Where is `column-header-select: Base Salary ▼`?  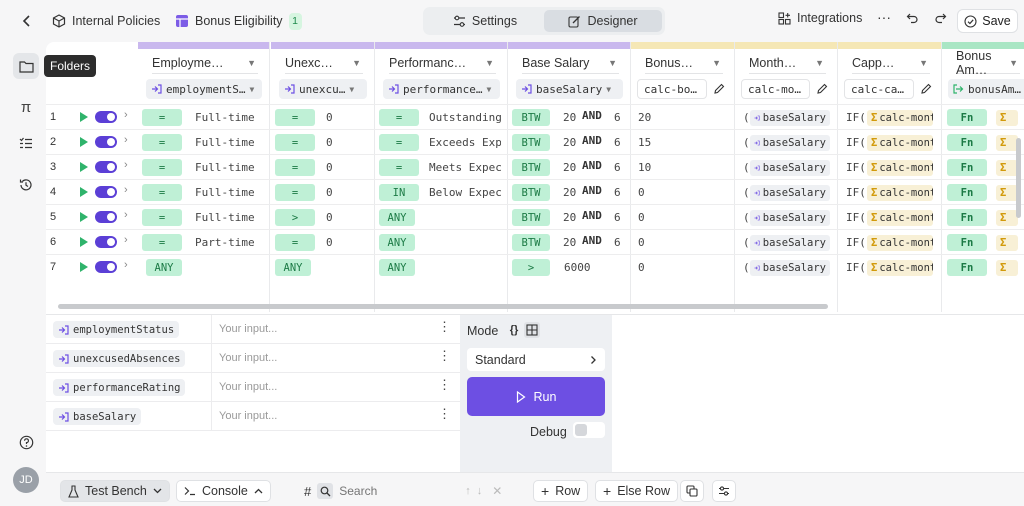 column-header-select: Base Salary ▼ is located at coordinates (570, 63).